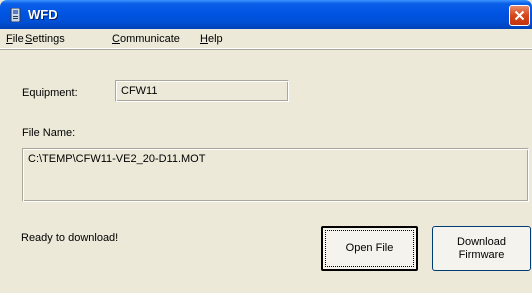 The image size is (532, 293). Describe the element at coordinates (481, 254) in the screenshot. I see `download-label-line2: Firmware` at that location.